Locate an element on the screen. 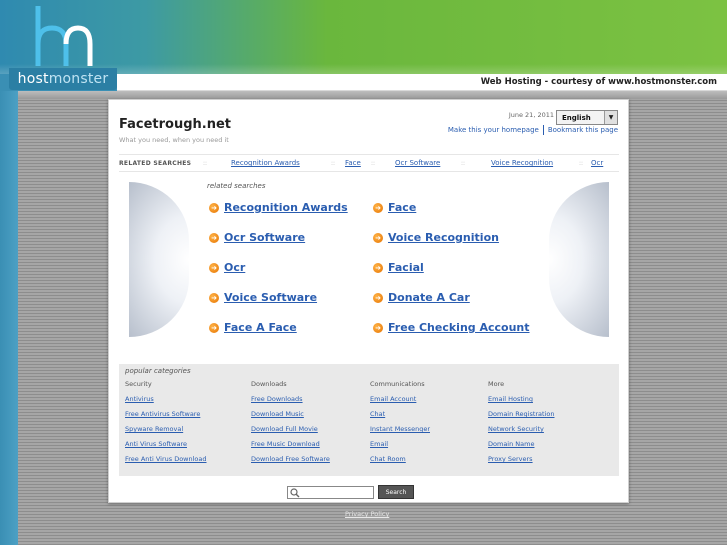 The height and width of the screenshot is (545, 727). related-item: ➜ Voice Software is located at coordinates (263, 297).